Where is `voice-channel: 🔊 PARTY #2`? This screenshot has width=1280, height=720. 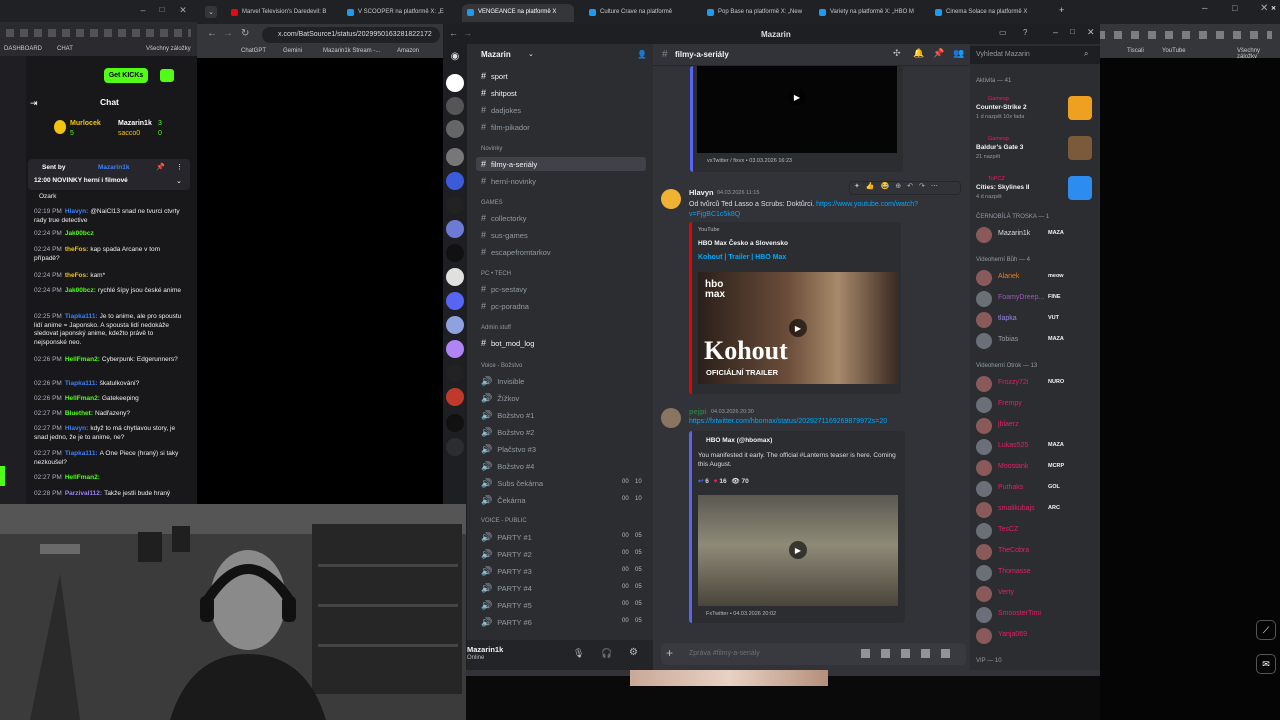
voice-channel: 🔊 PARTY #2 is located at coordinates (506, 554).